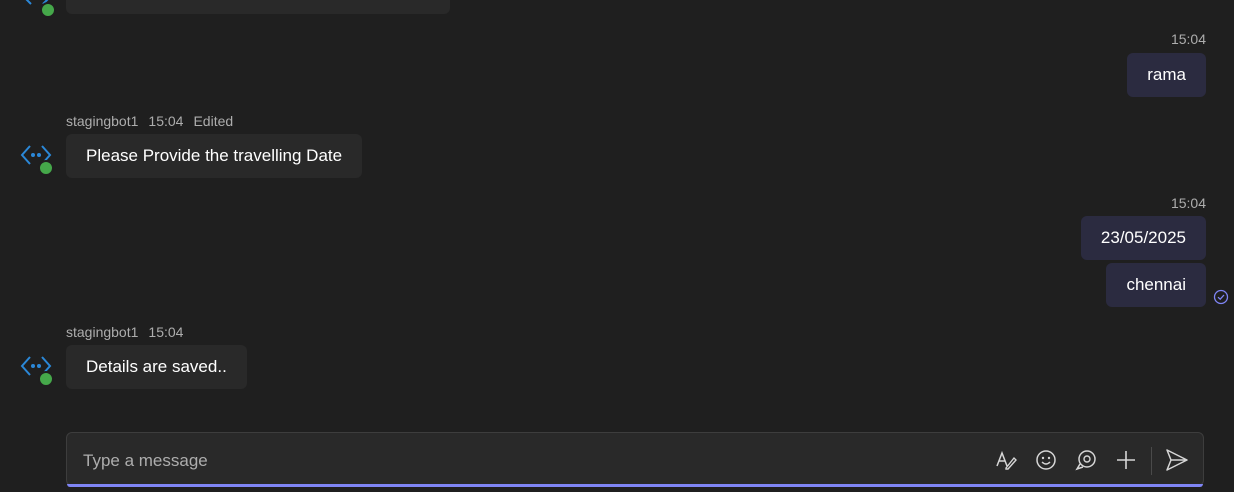 Image resolution: width=1234 pixels, height=492 pixels. I want to click on toolbar-divider, so click(1151, 461).